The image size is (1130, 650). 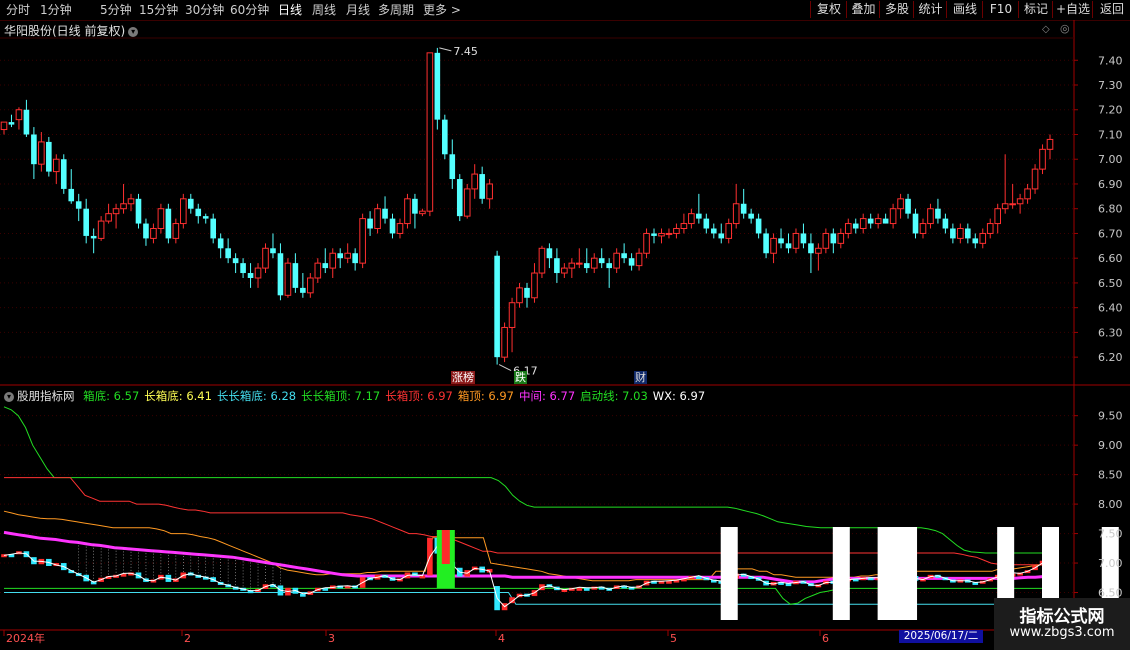 What do you see at coordinates (1110, 416) in the screenshot?
I see `ind-tick-0: 9.50` at bounding box center [1110, 416].